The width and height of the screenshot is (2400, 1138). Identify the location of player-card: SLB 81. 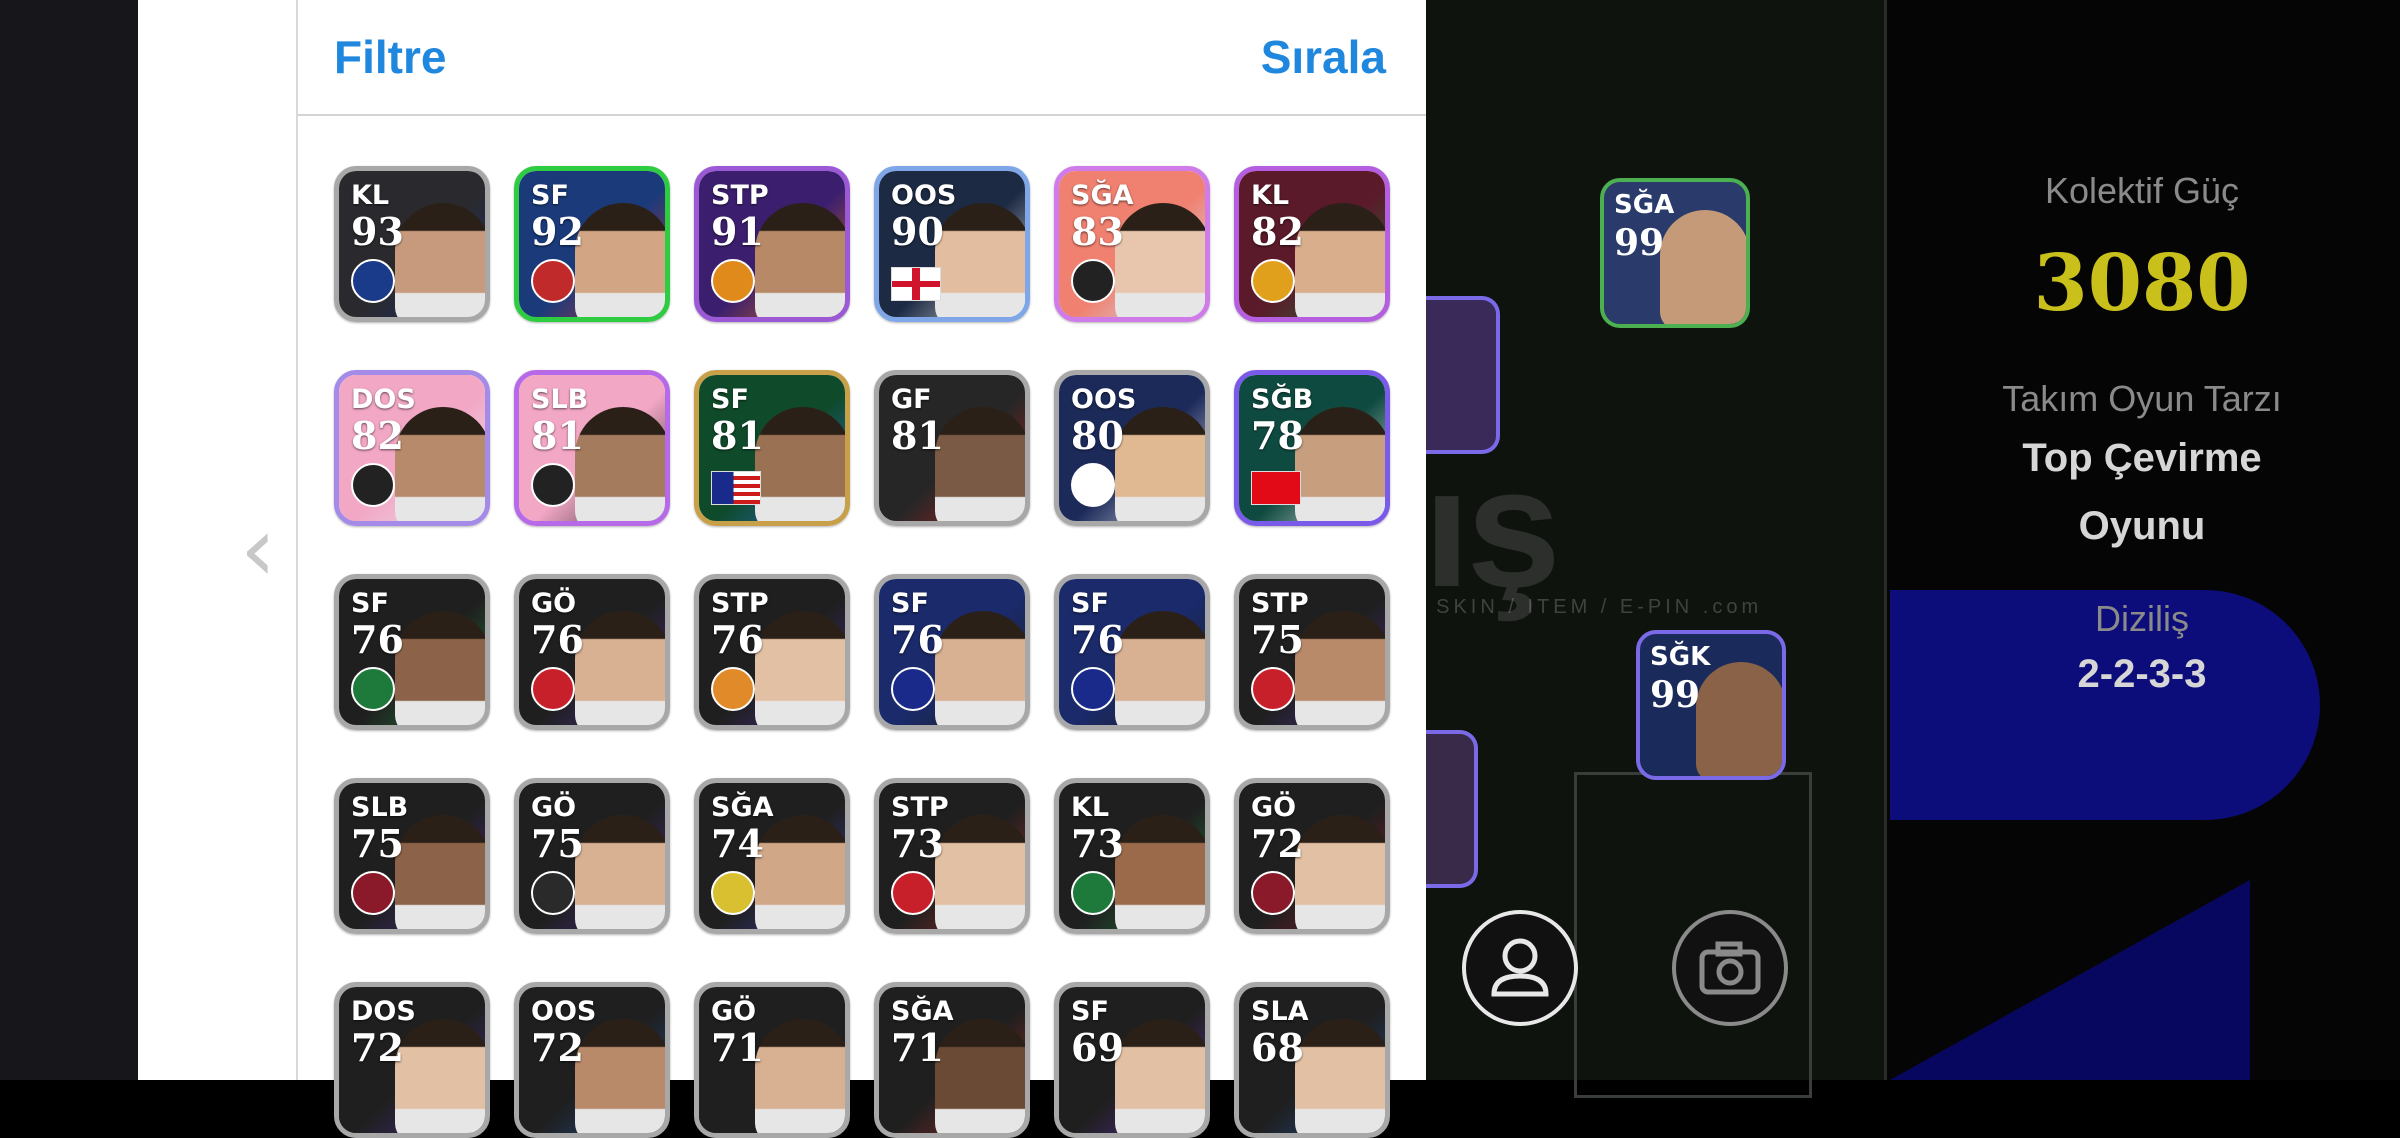
(592, 448).